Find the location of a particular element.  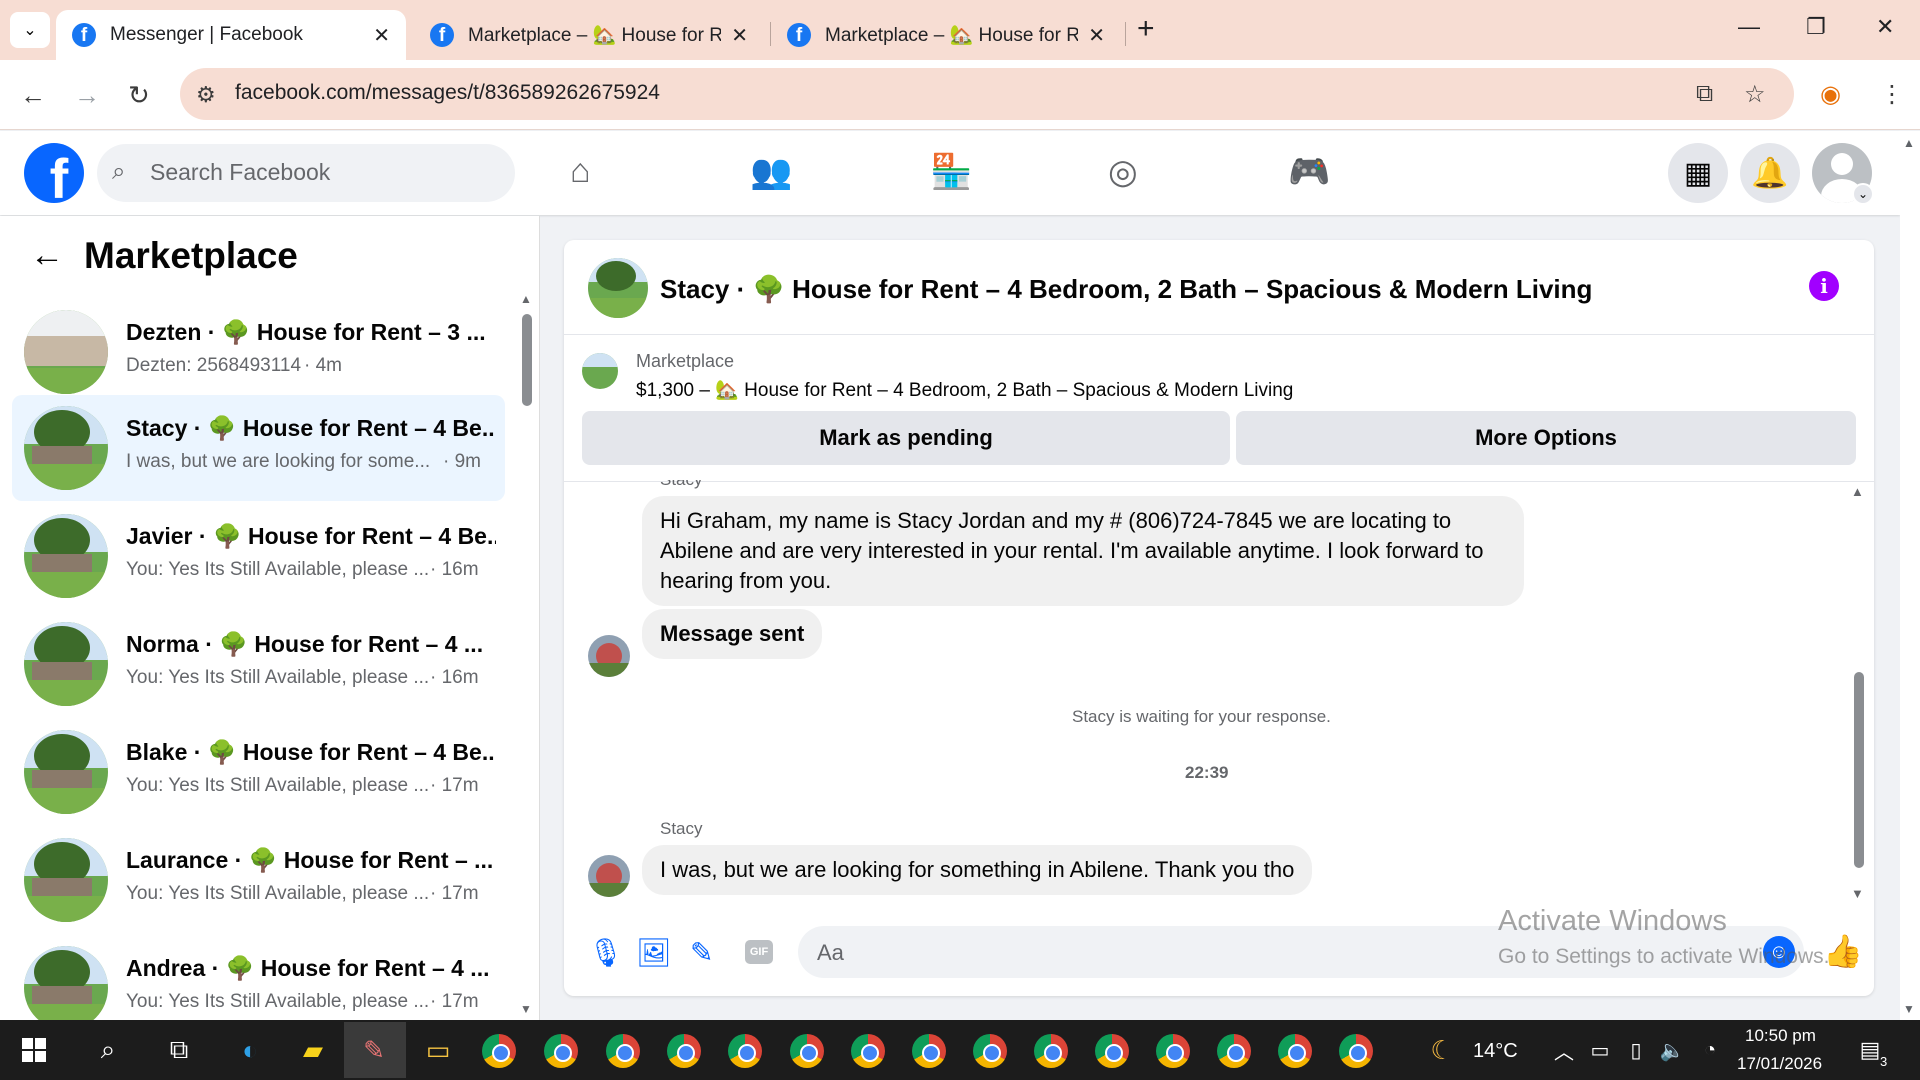

chat-header-avatar is located at coordinates (618, 288).